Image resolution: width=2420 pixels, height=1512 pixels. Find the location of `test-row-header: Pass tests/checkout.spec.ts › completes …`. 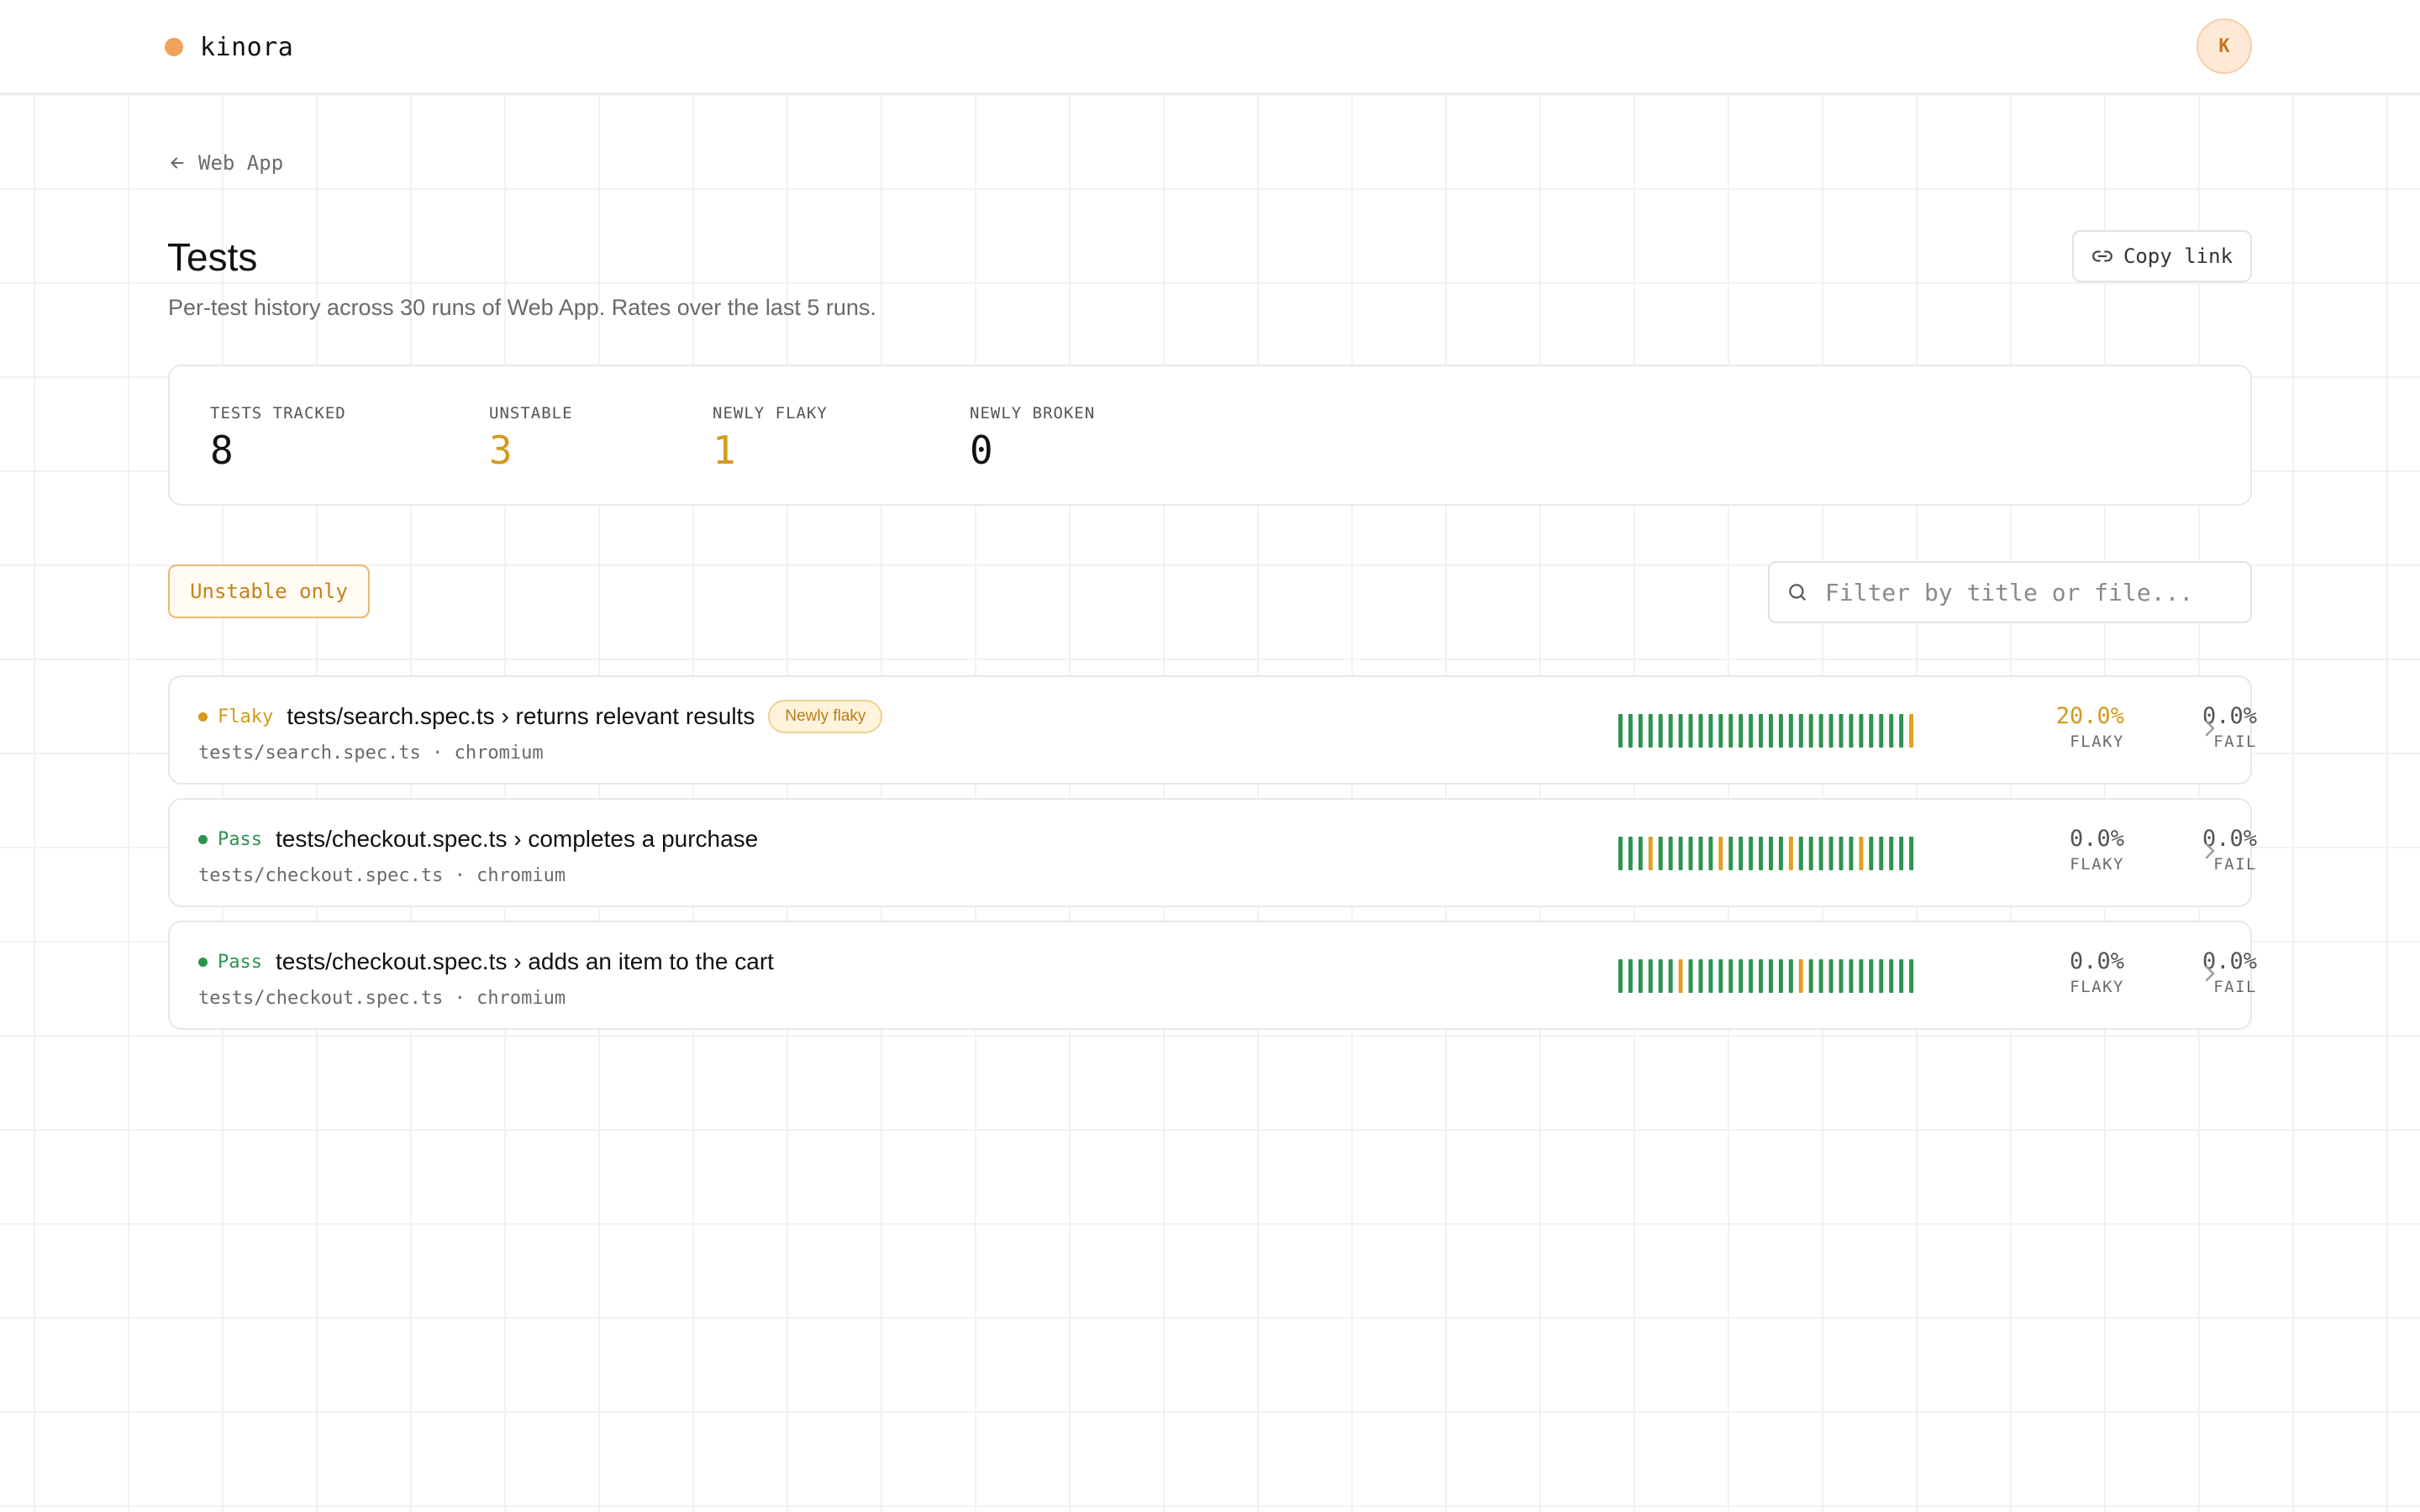

test-row-header: Pass tests/checkout.spec.ts › completes … is located at coordinates (478, 839).